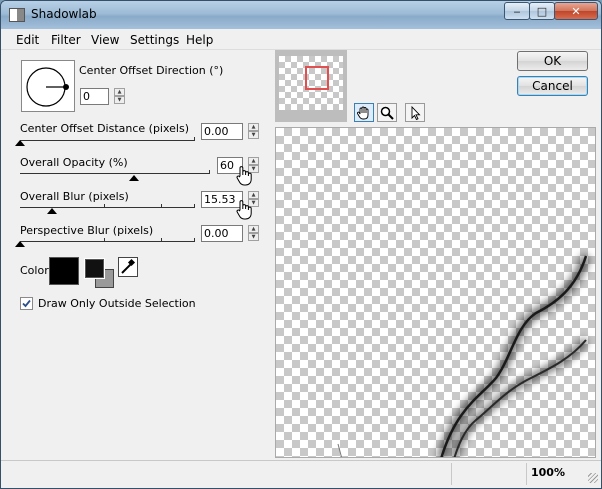 The image size is (602, 489). I want to click on status-bar: 100%, so click(301, 474).